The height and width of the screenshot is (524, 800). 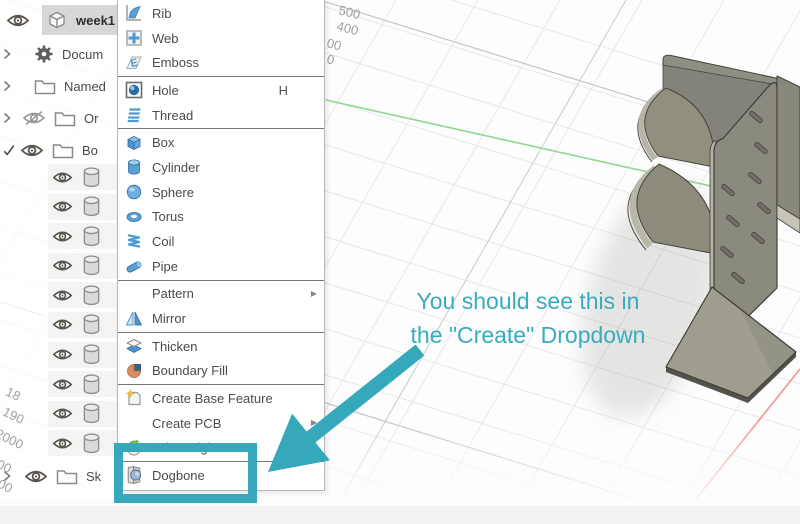 What do you see at coordinates (91, 118) in the screenshot?
I see `row-label: Or` at bounding box center [91, 118].